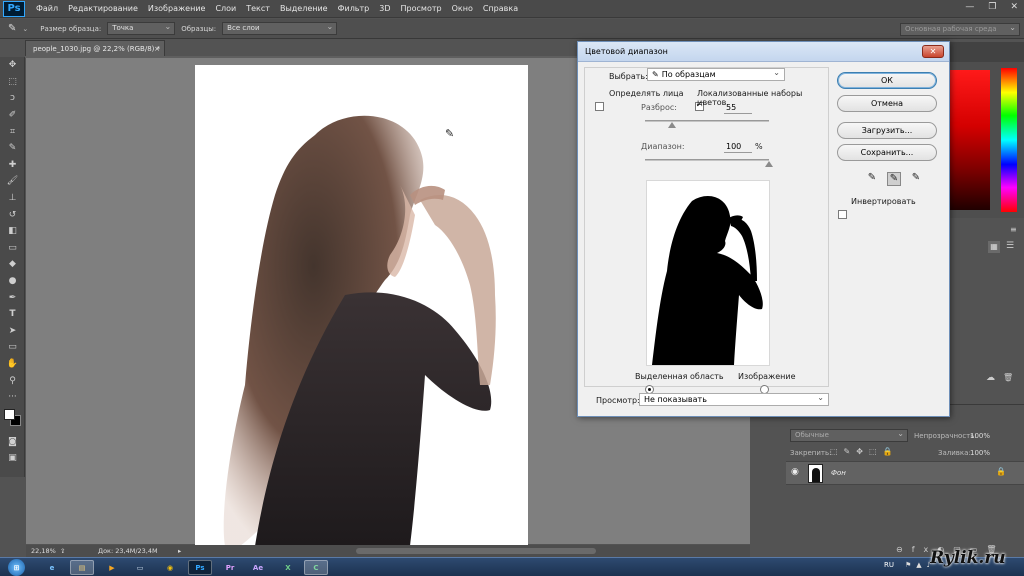 Image resolution: width=1024 pixels, height=576 pixels. Describe the element at coordinates (12, 115) in the screenshot. I see `quick-select-tool-icon: ✐` at that location.